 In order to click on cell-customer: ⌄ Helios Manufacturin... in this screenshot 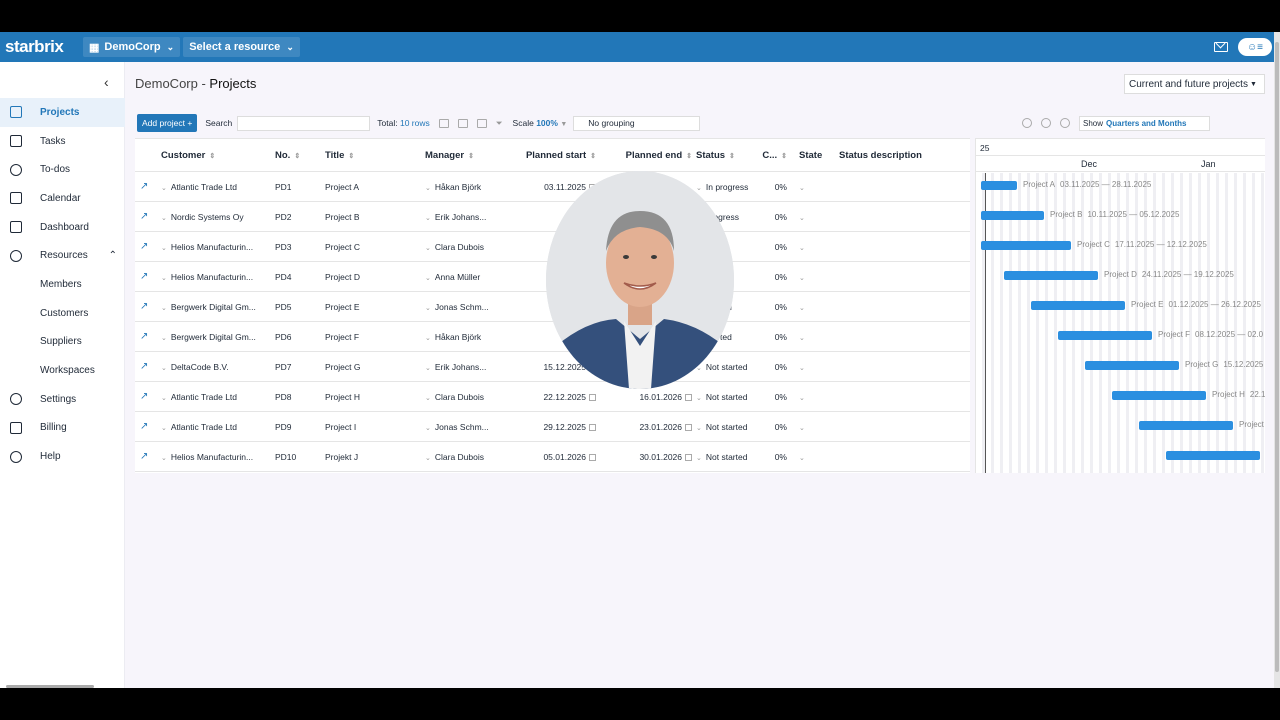, I will do `click(218, 277)`.